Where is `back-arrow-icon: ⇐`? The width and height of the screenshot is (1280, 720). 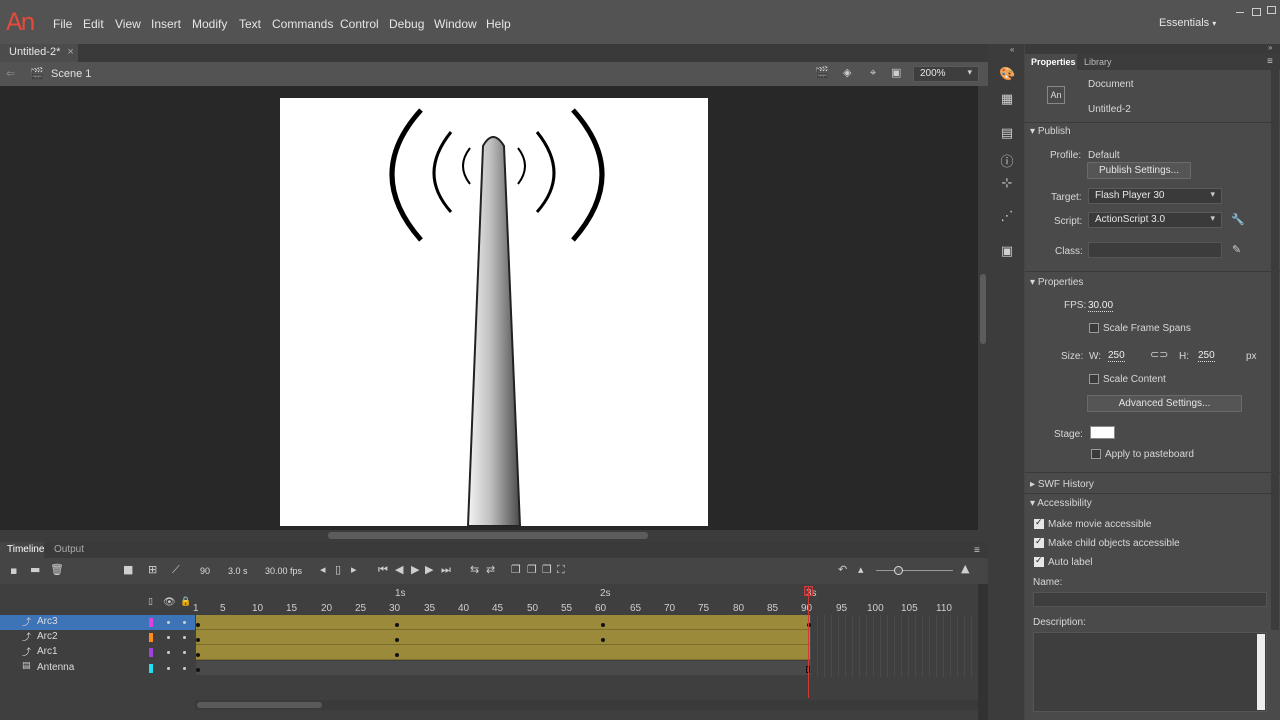 back-arrow-icon: ⇐ is located at coordinates (10, 73).